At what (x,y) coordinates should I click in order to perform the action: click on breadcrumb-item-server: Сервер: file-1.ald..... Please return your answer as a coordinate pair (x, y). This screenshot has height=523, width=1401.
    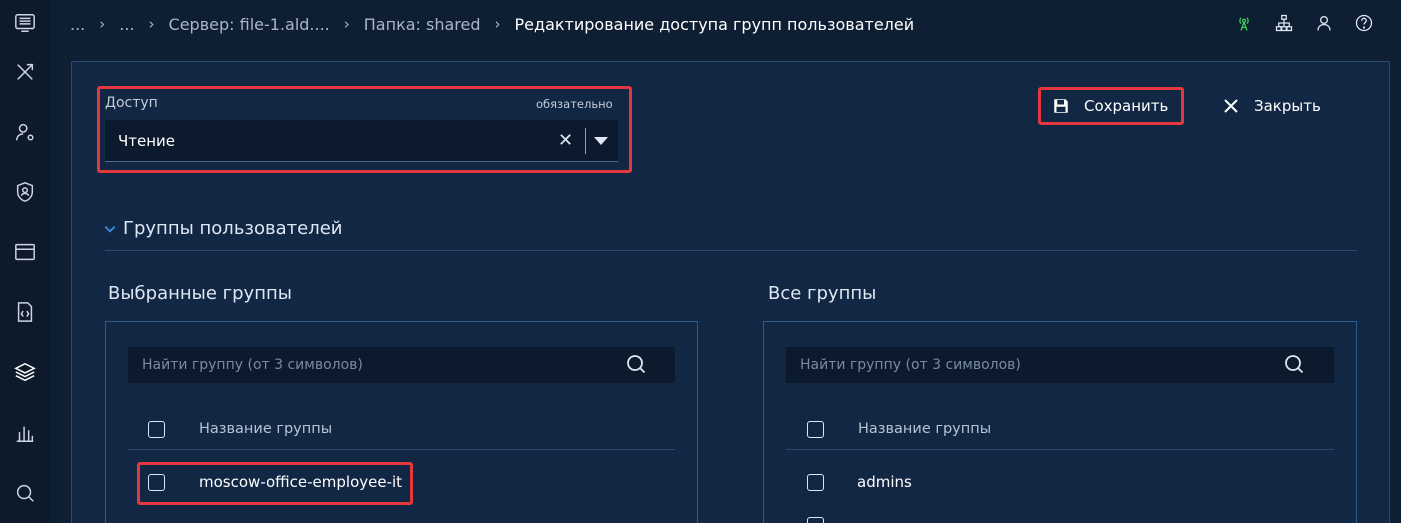
    Looking at the image, I should click on (249, 24).